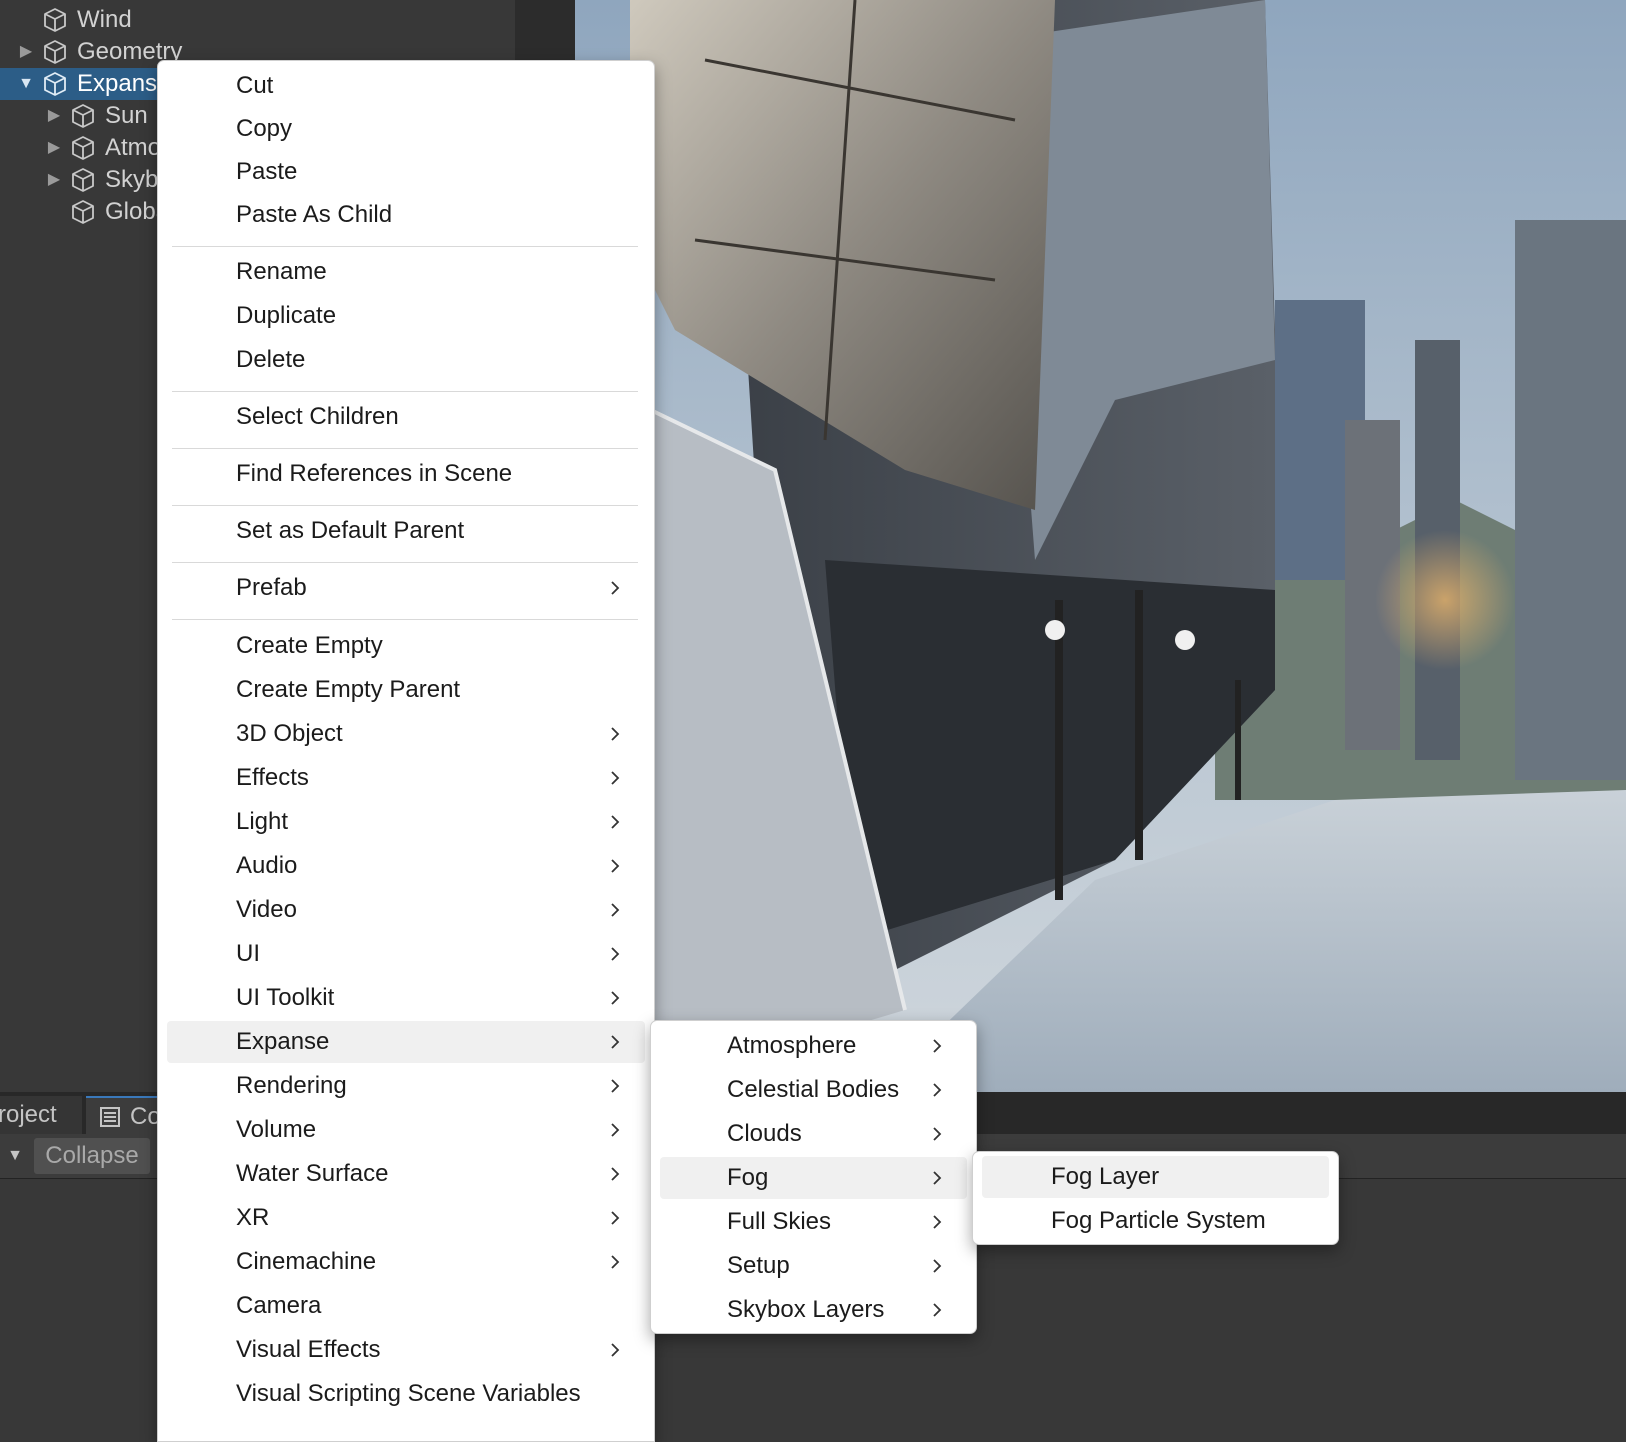  What do you see at coordinates (406, 417) in the screenshot?
I see `menu-item-select-children: Select Children` at bounding box center [406, 417].